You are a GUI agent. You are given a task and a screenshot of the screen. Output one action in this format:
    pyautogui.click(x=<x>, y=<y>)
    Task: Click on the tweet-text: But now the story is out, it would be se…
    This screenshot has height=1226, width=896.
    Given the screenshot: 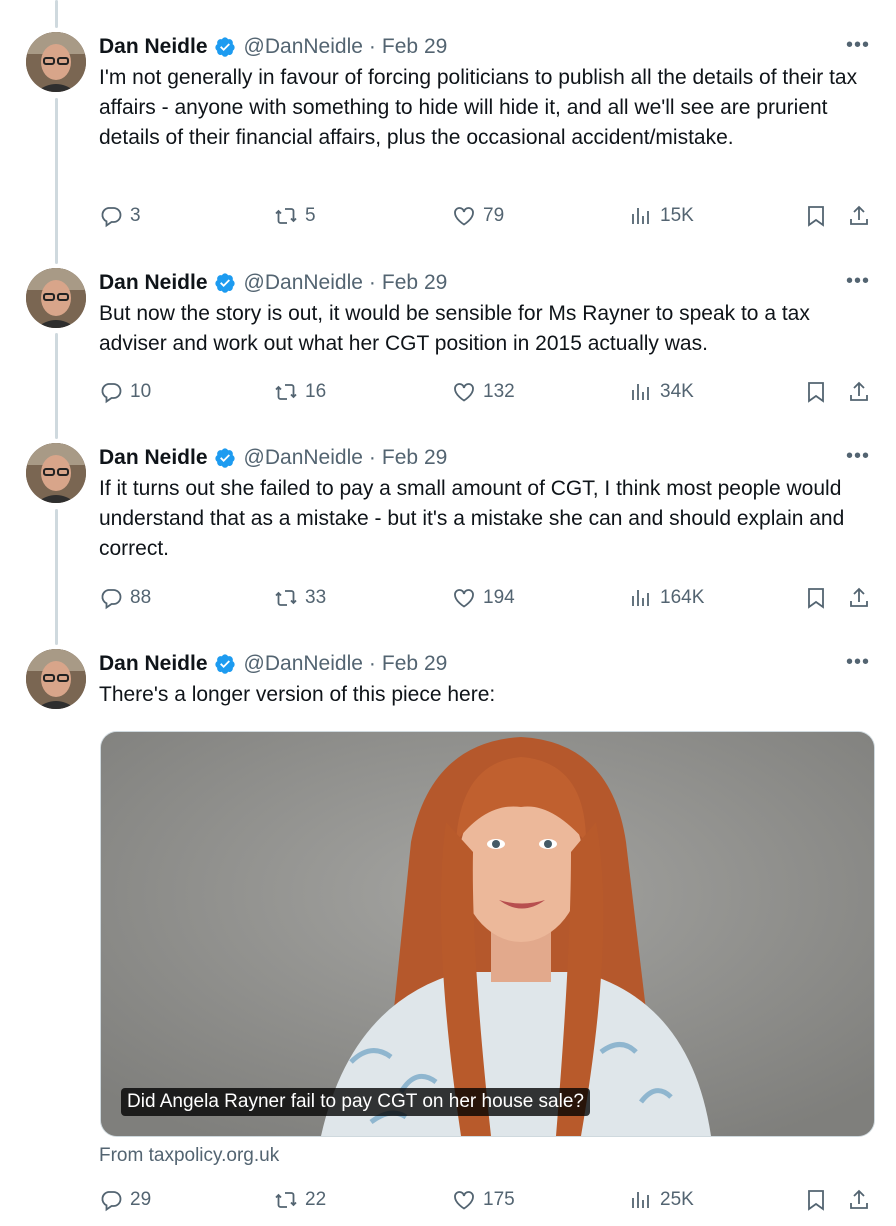 What is the action you would take?
    pyautogui.click(x=454, y=328)
    